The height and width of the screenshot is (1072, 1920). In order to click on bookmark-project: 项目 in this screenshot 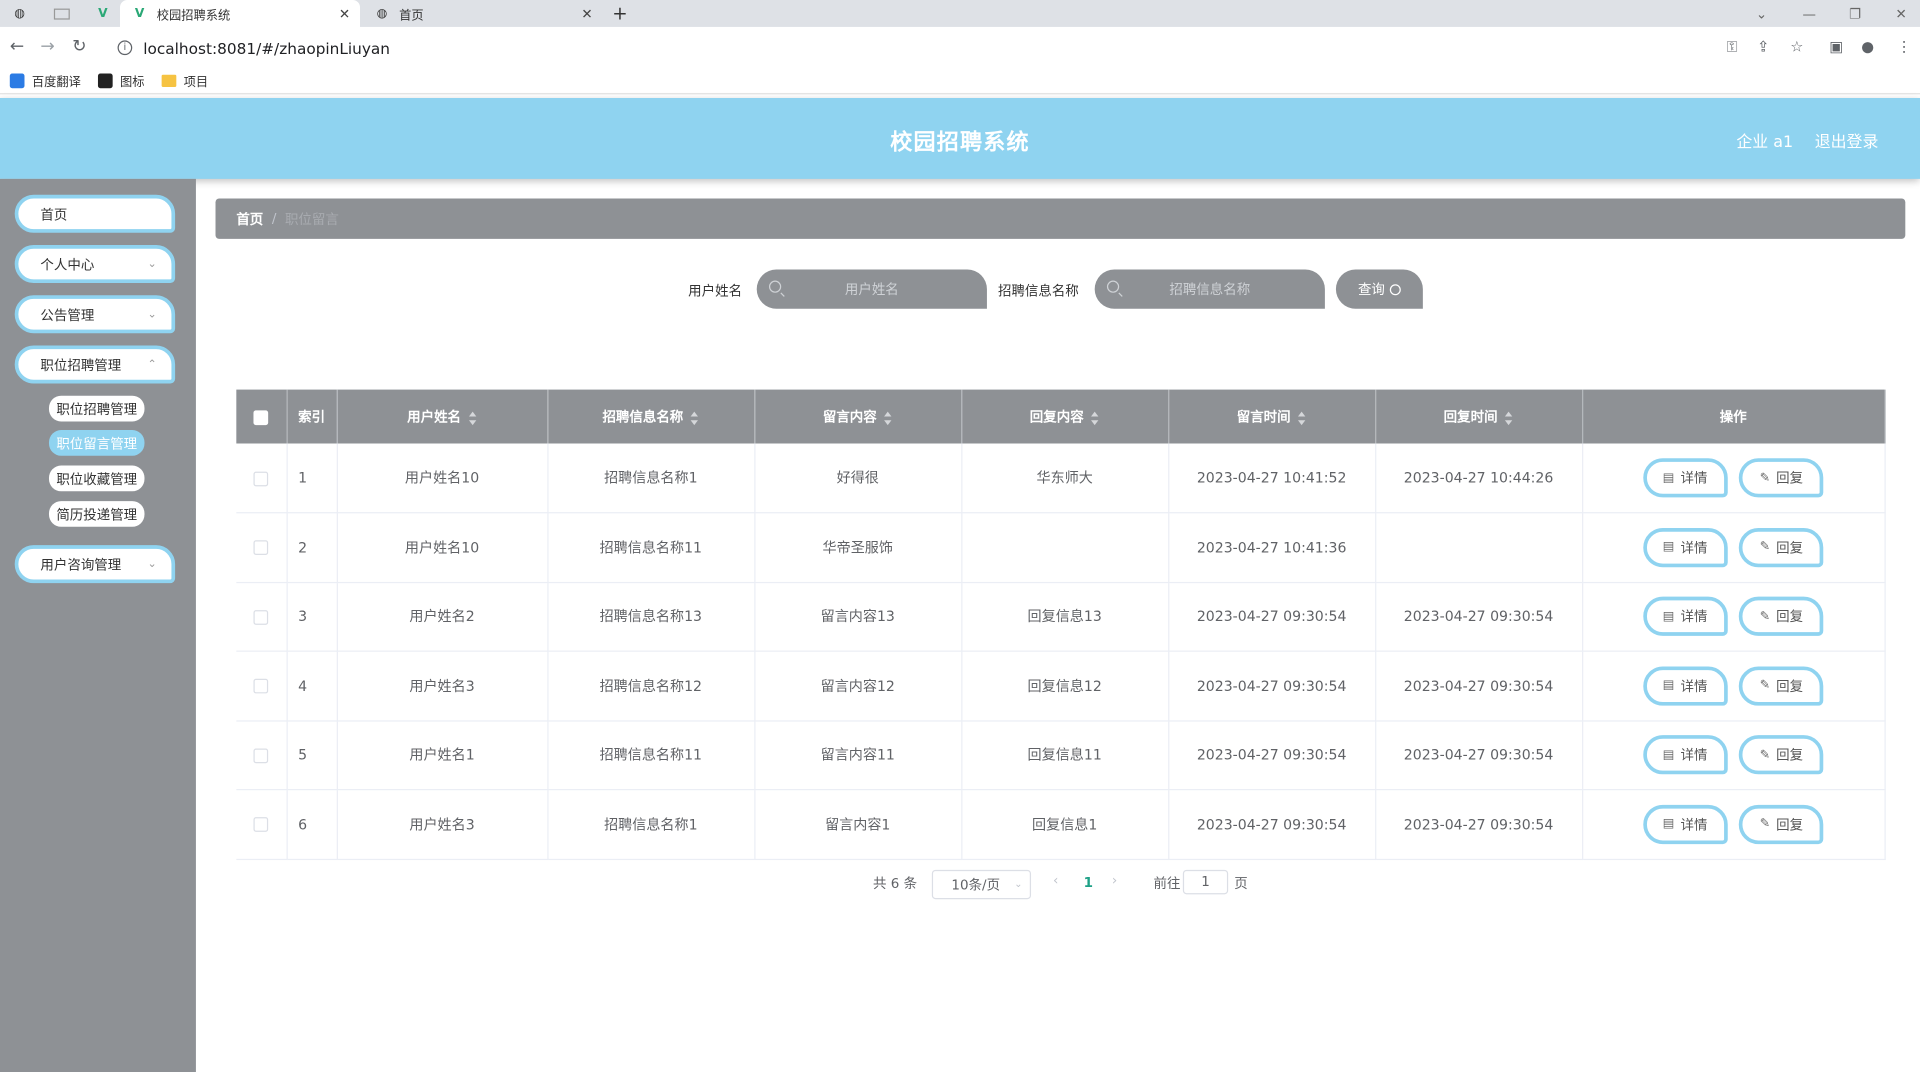, I will do `click(184, 80)`.